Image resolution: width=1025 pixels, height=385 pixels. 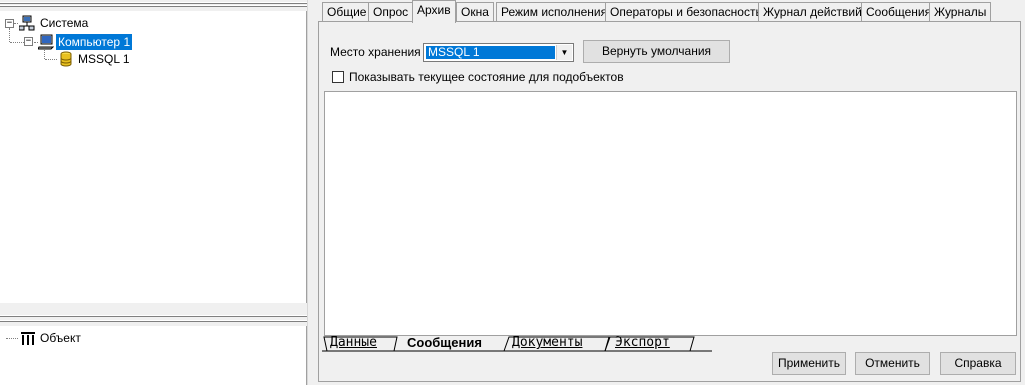 What do you see at coordinates (46, 42) in the screenshot?
I see `computer-icon` at bounding box center [46, 42].